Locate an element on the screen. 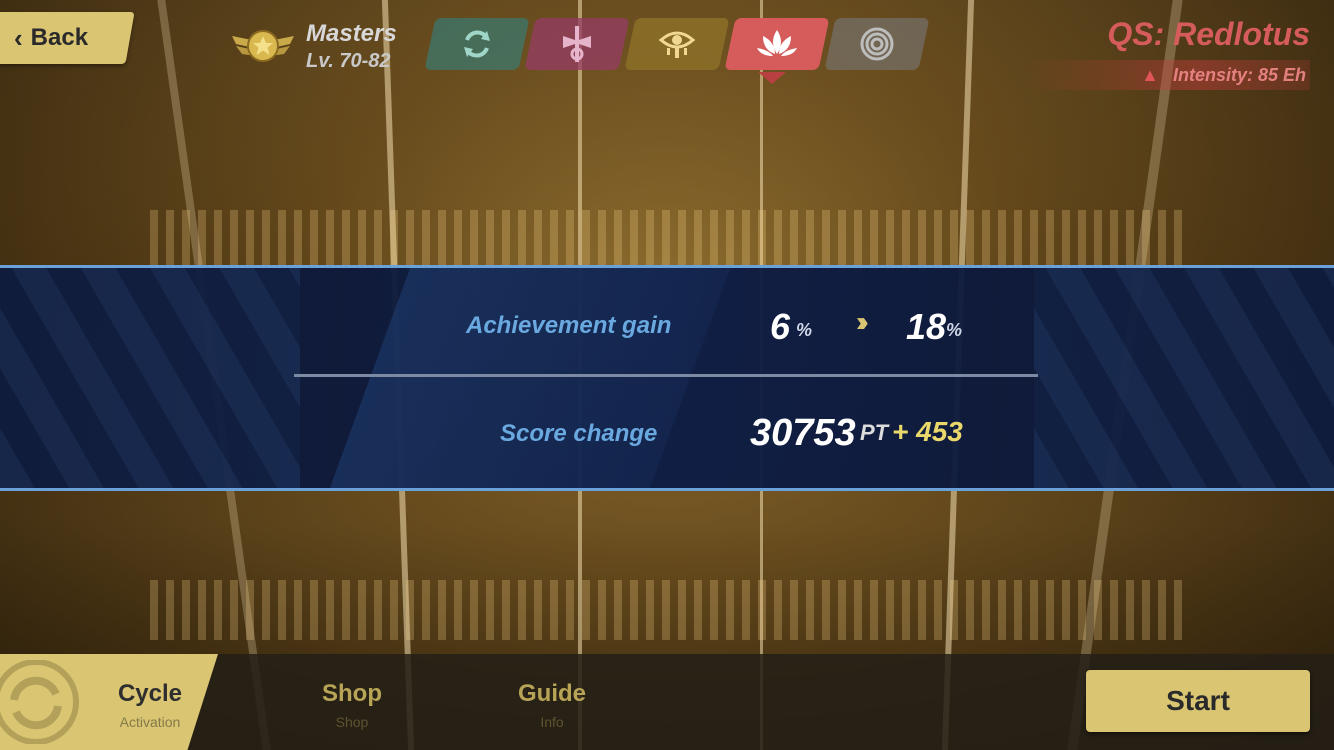  chevron-left-icon: ‹ is located at coordinates (18, 37).